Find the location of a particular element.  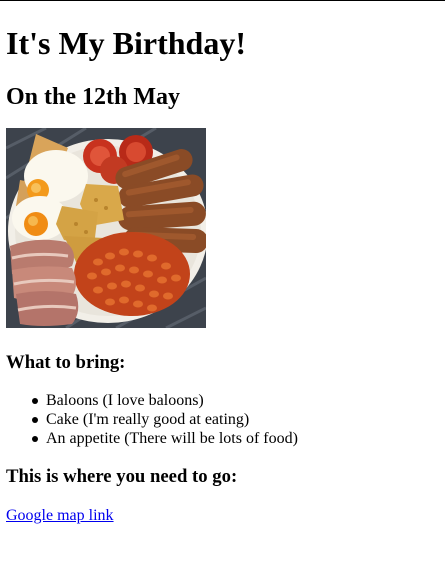

list-item: Baloons (I love baloons) is located at coordinates (165, 400).